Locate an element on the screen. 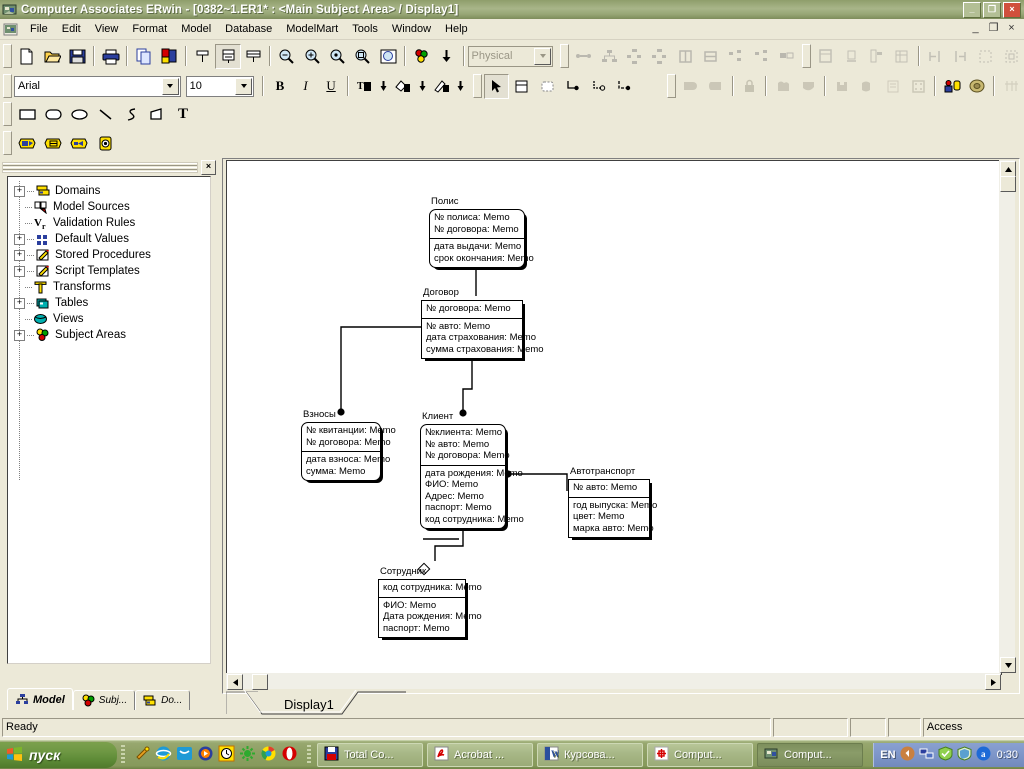  tree-item-stored-procedures: + Stored Procedures is located at coordinates (112, 255).